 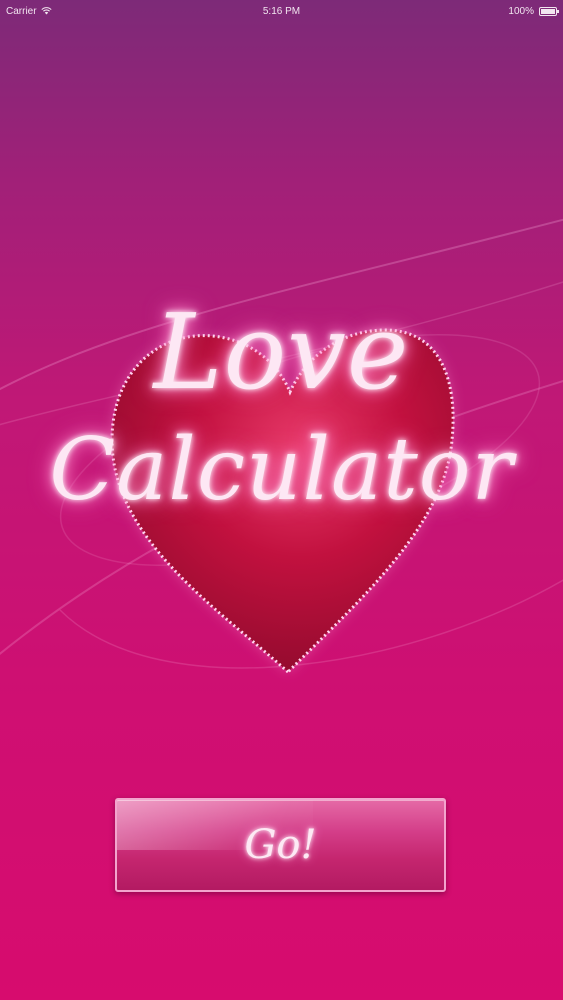 I want to click on wifi-icon, so click(x=46, y=11).